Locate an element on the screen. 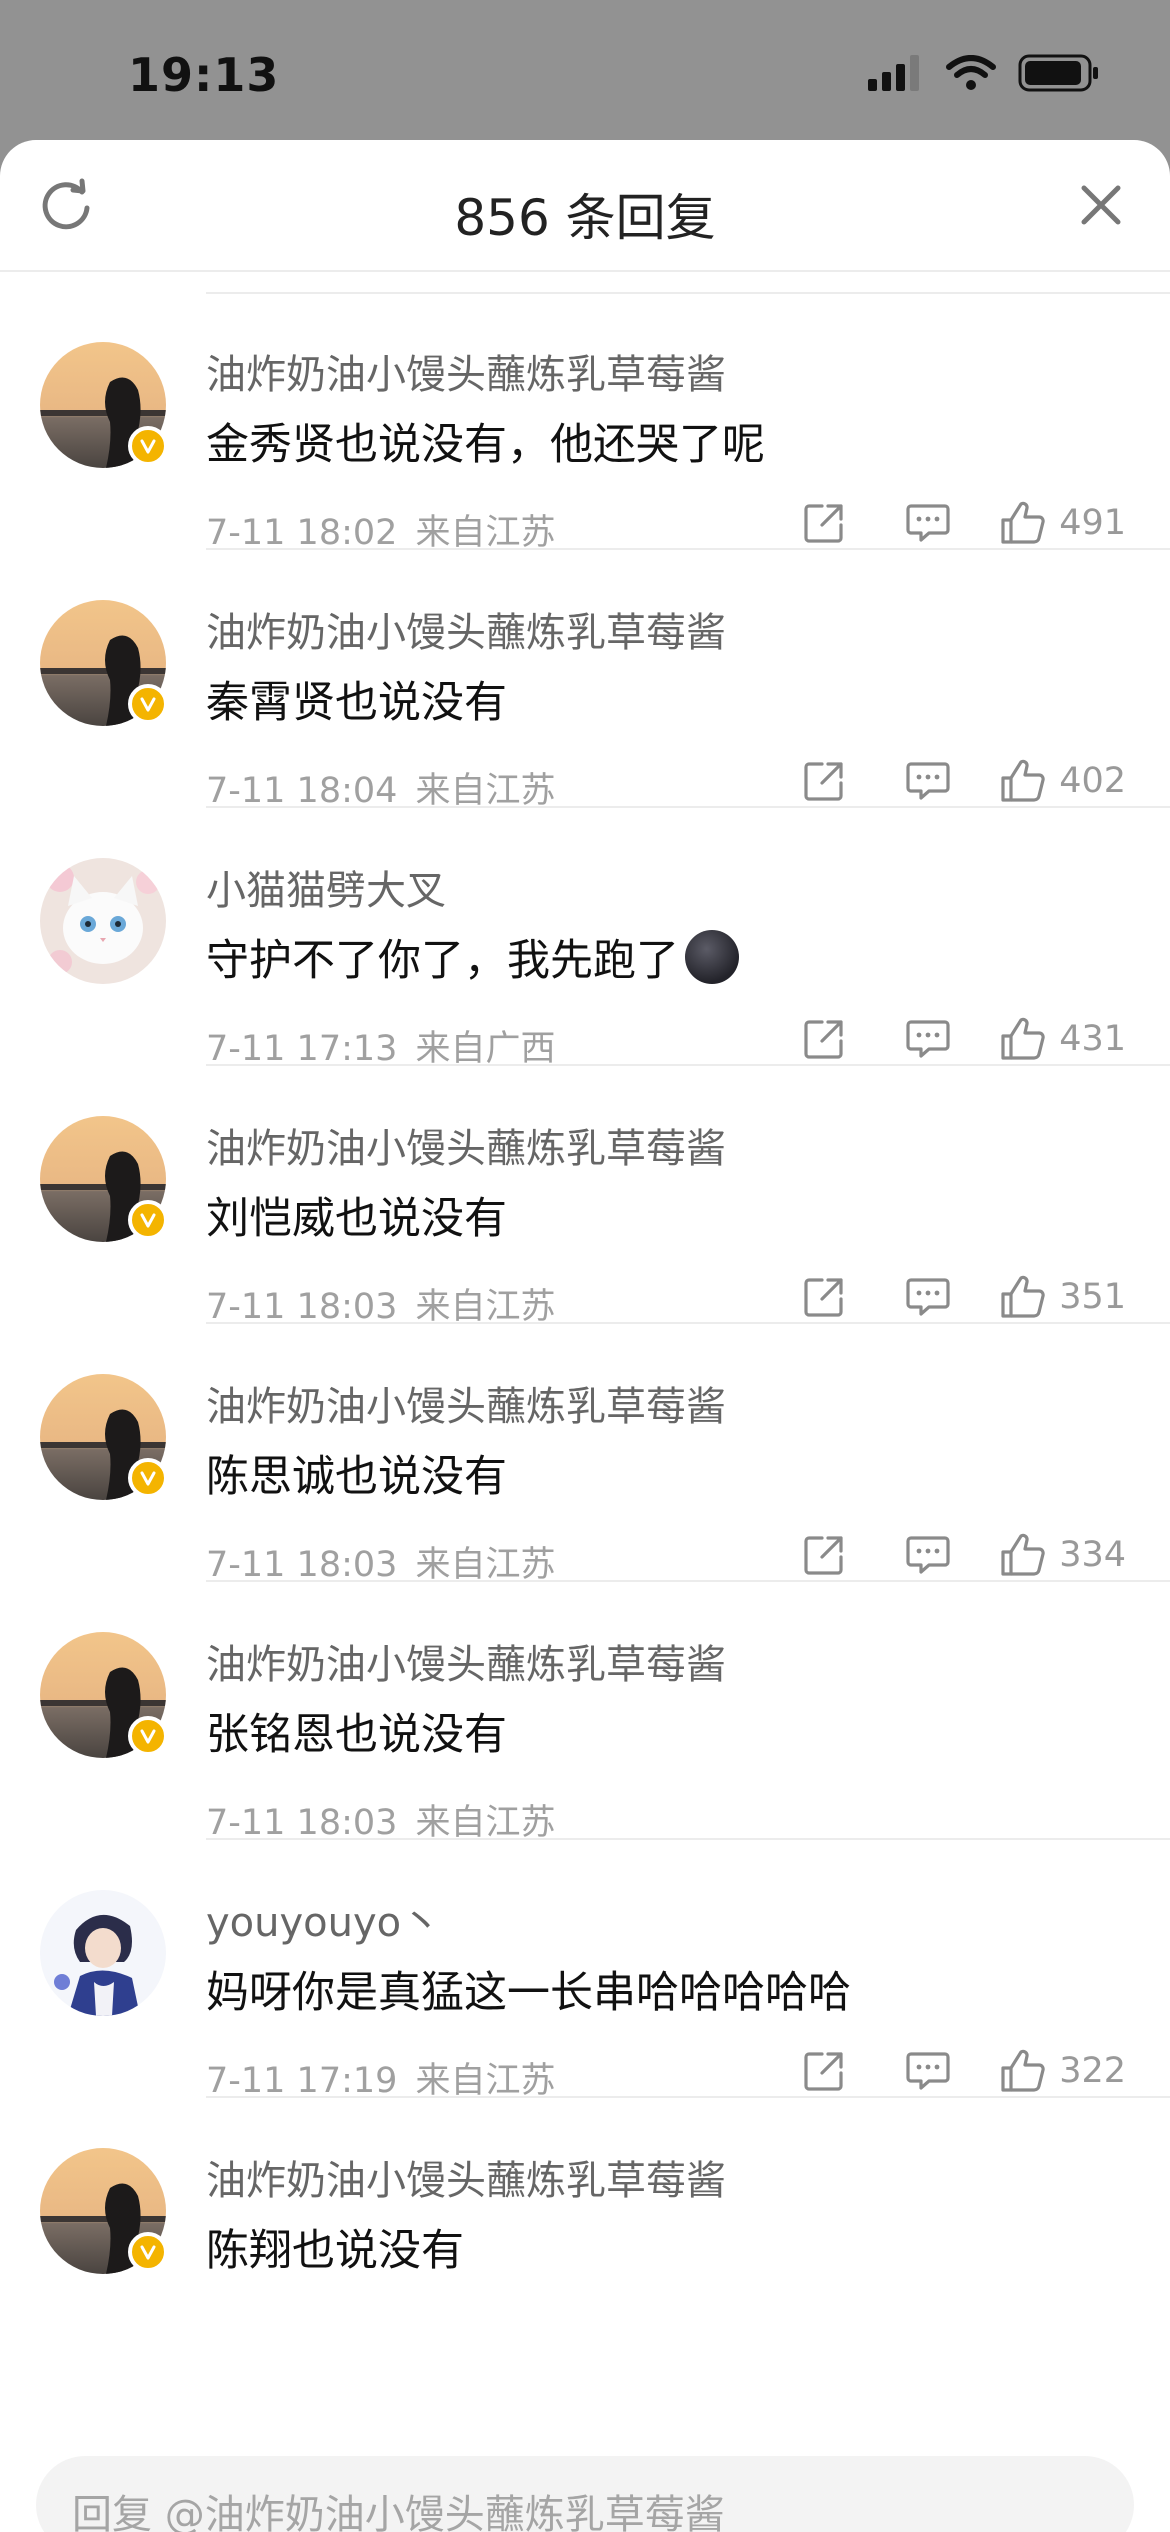 This screenshot has height=2532, width=1170. like-button: 351 is located at coordinates (1062, 1297).